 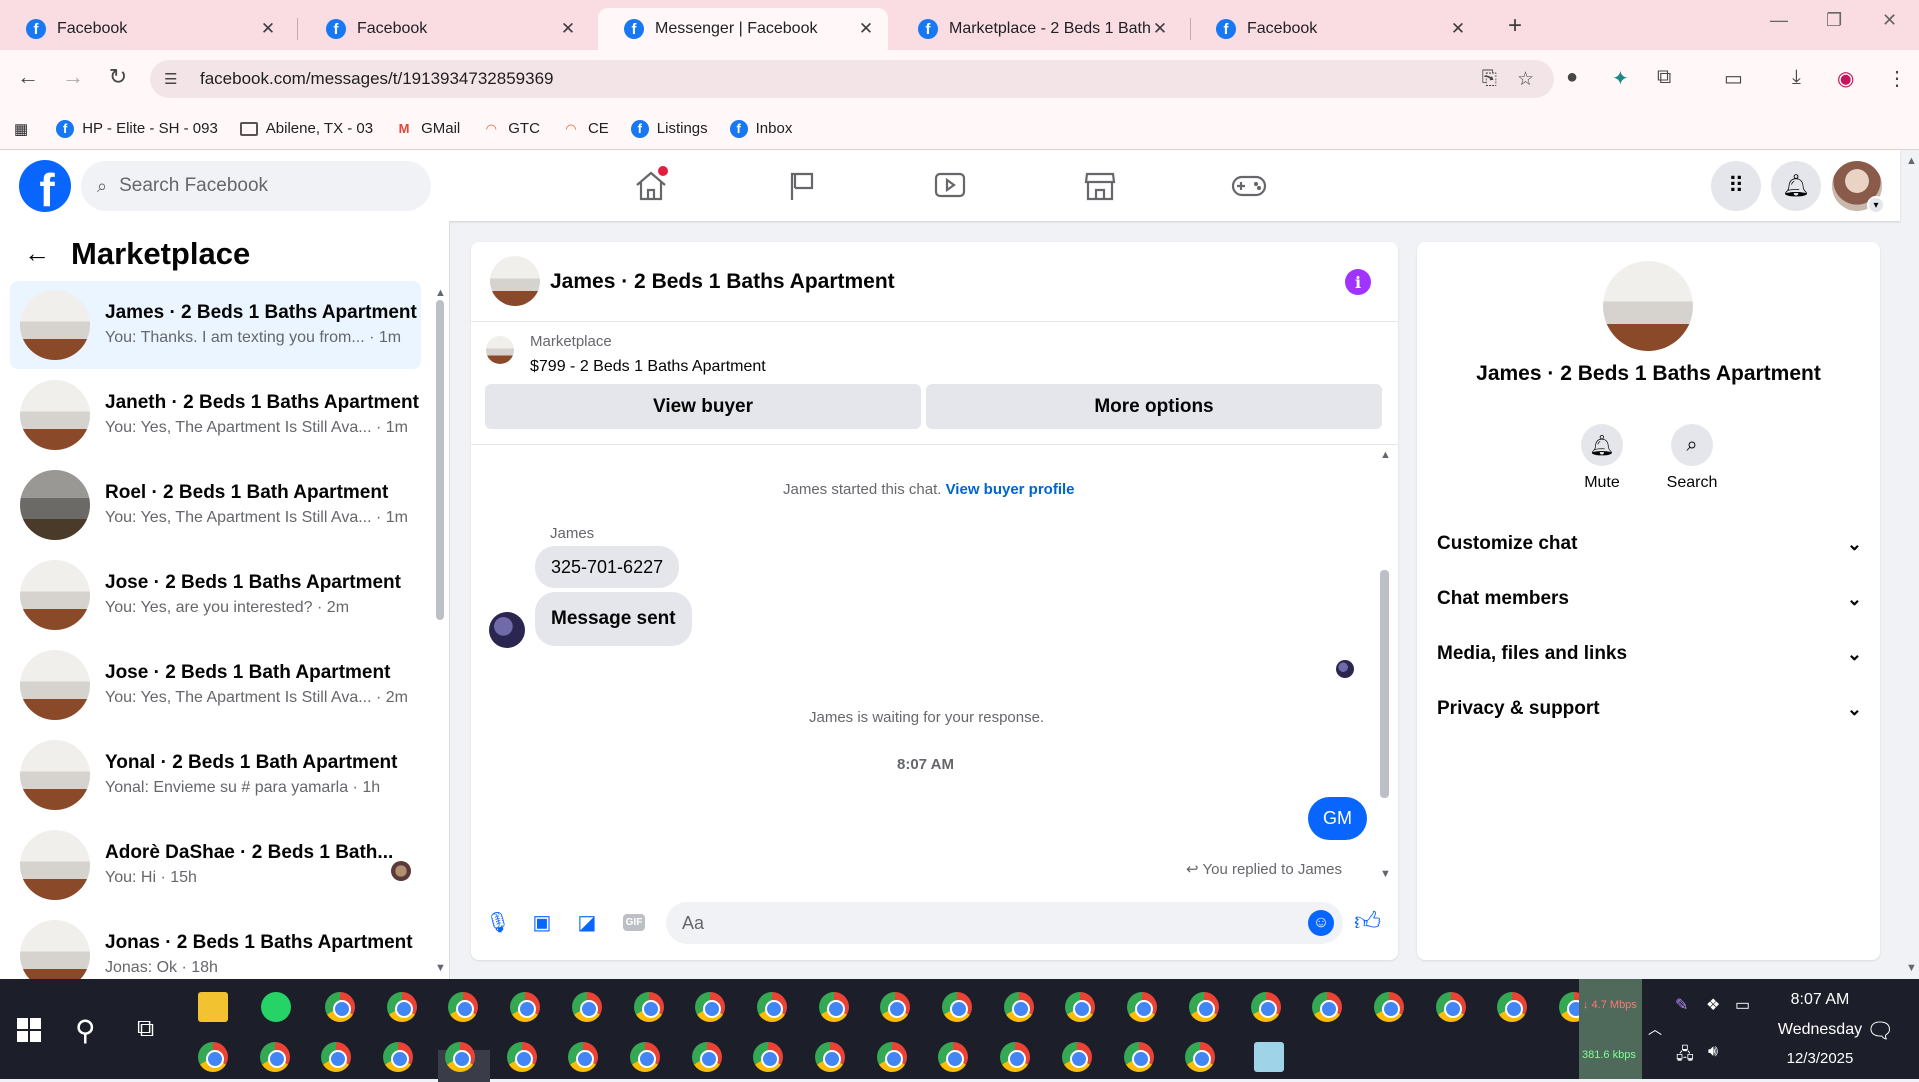 I want to click on sticker-icon: ◪, so click(x=587, y=922).